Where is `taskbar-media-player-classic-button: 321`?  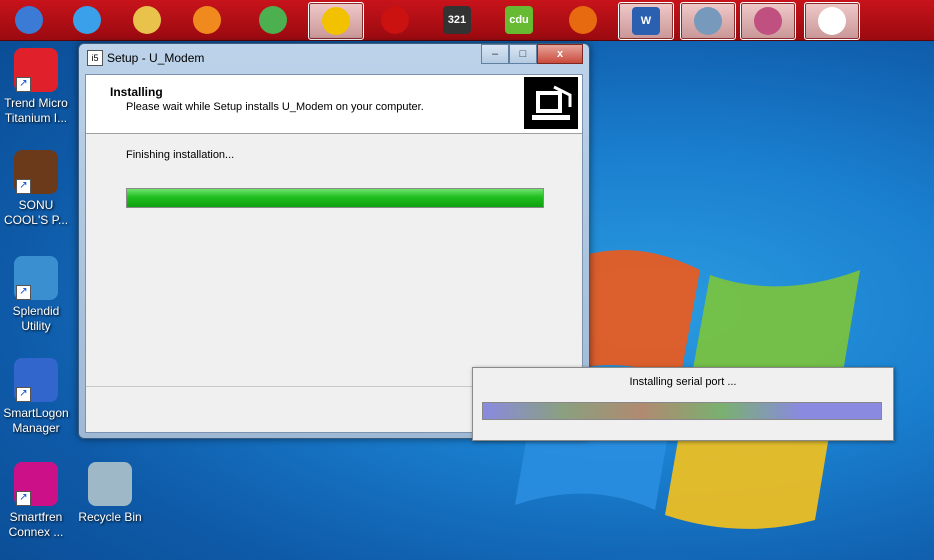
taskbar-media-player-classic-button: 321 is located at coordinates (457, 20).